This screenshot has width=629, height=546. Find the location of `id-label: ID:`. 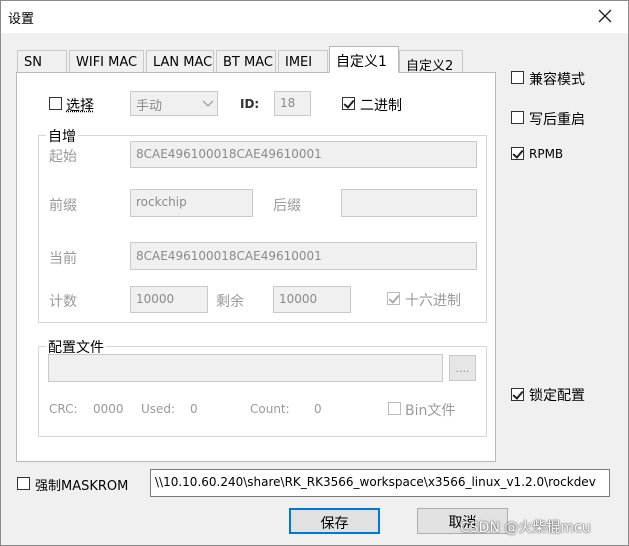

id-label: ID: is located at coordinates (250, 104).